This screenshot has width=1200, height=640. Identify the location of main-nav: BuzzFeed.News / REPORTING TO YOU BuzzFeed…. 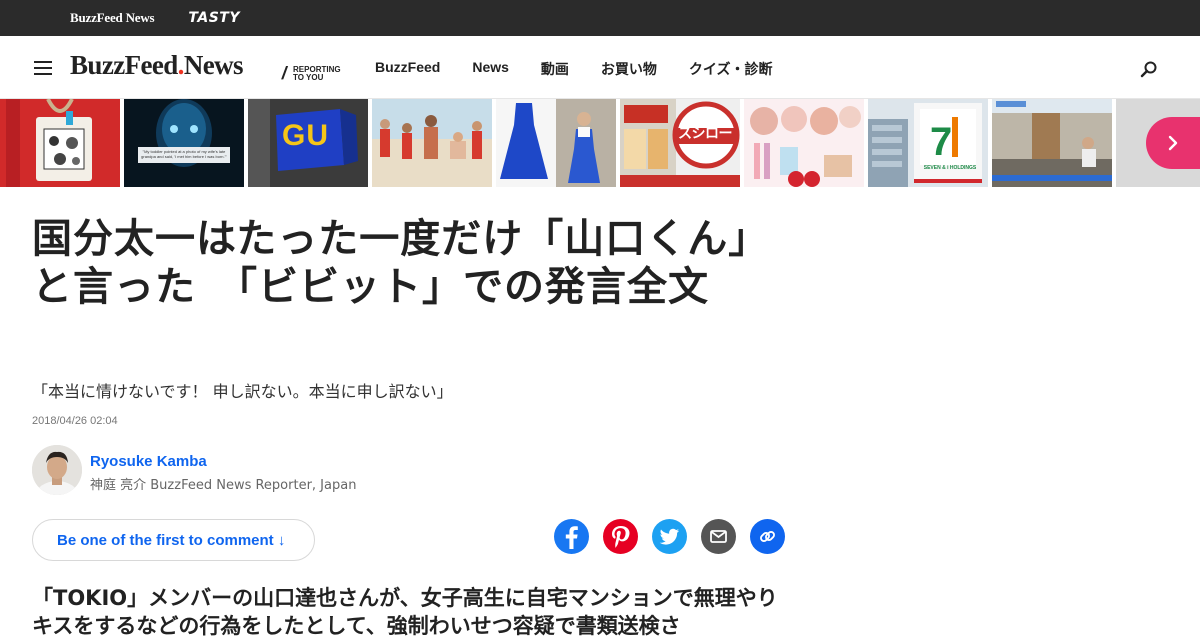
(600, 67).